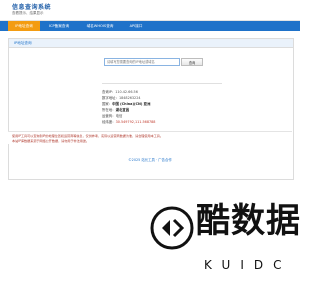 This screenshot has width=320, height=300. Describe the element at coordinates (109, 110) in the screenshot. I see `result-key: 所在地：` at that location.